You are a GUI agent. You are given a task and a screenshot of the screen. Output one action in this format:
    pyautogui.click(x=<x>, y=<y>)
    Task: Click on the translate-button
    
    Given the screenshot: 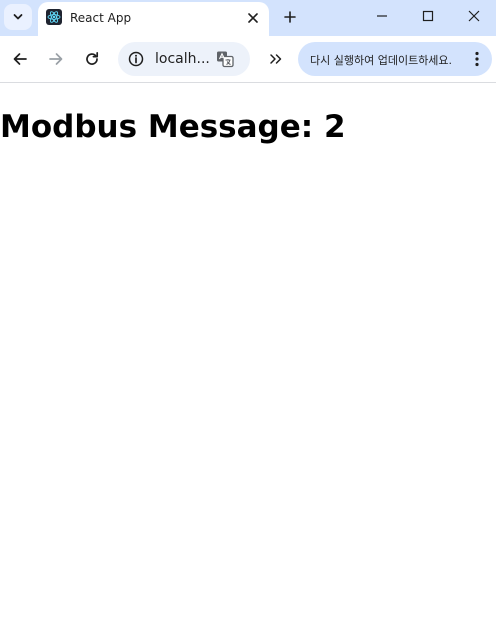 What is the action you would take?
    pyautogui.click(x=225, y=59)
    